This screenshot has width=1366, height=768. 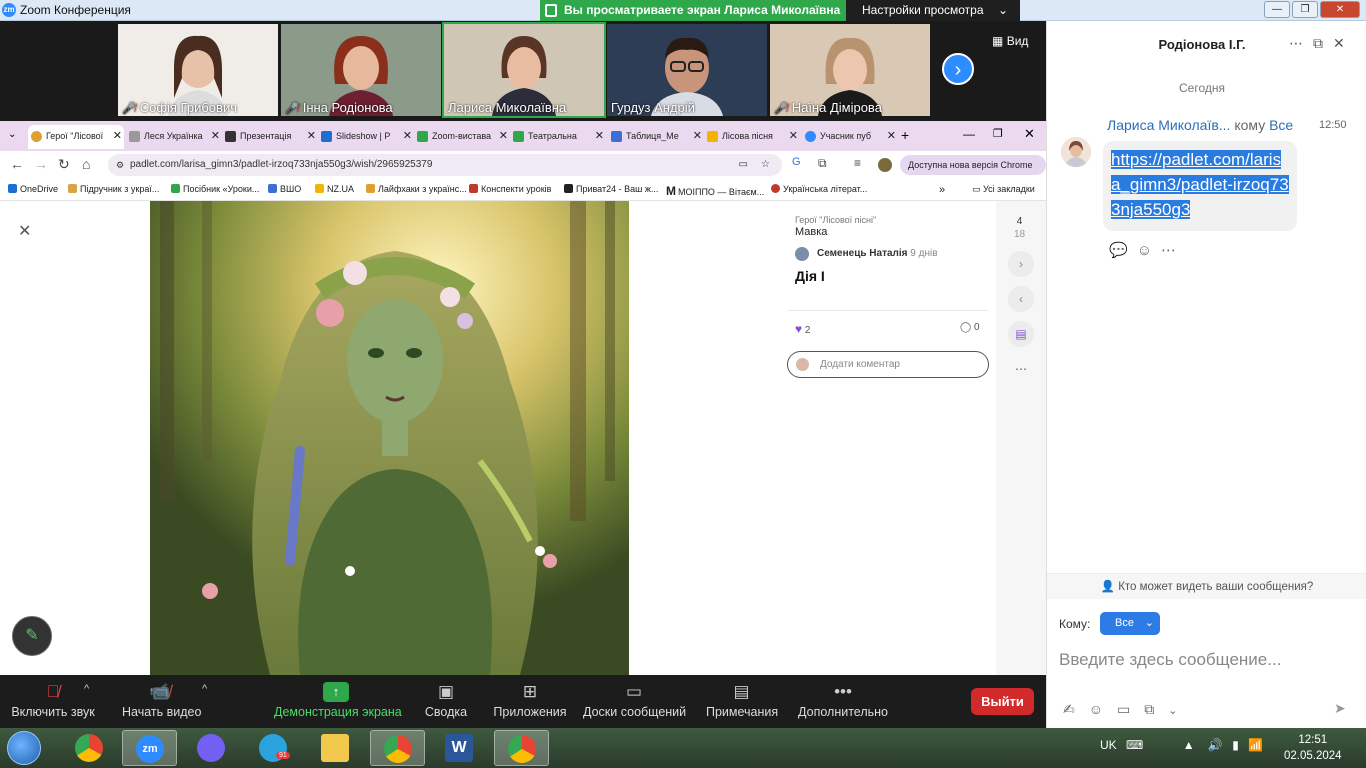 What do you see at coordinates (1123, 250) in the screenshot?
I see `reply-icon: 💬` at bounding box center [1123, 250].